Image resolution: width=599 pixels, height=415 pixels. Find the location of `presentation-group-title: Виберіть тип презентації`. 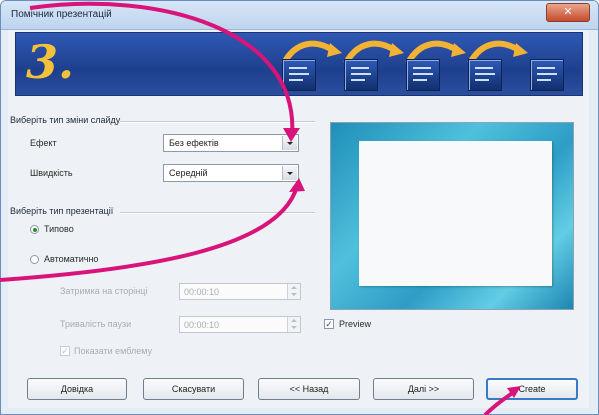

presentation-group-title: Виберіть тип презентації is located at coordinates (62, 211).